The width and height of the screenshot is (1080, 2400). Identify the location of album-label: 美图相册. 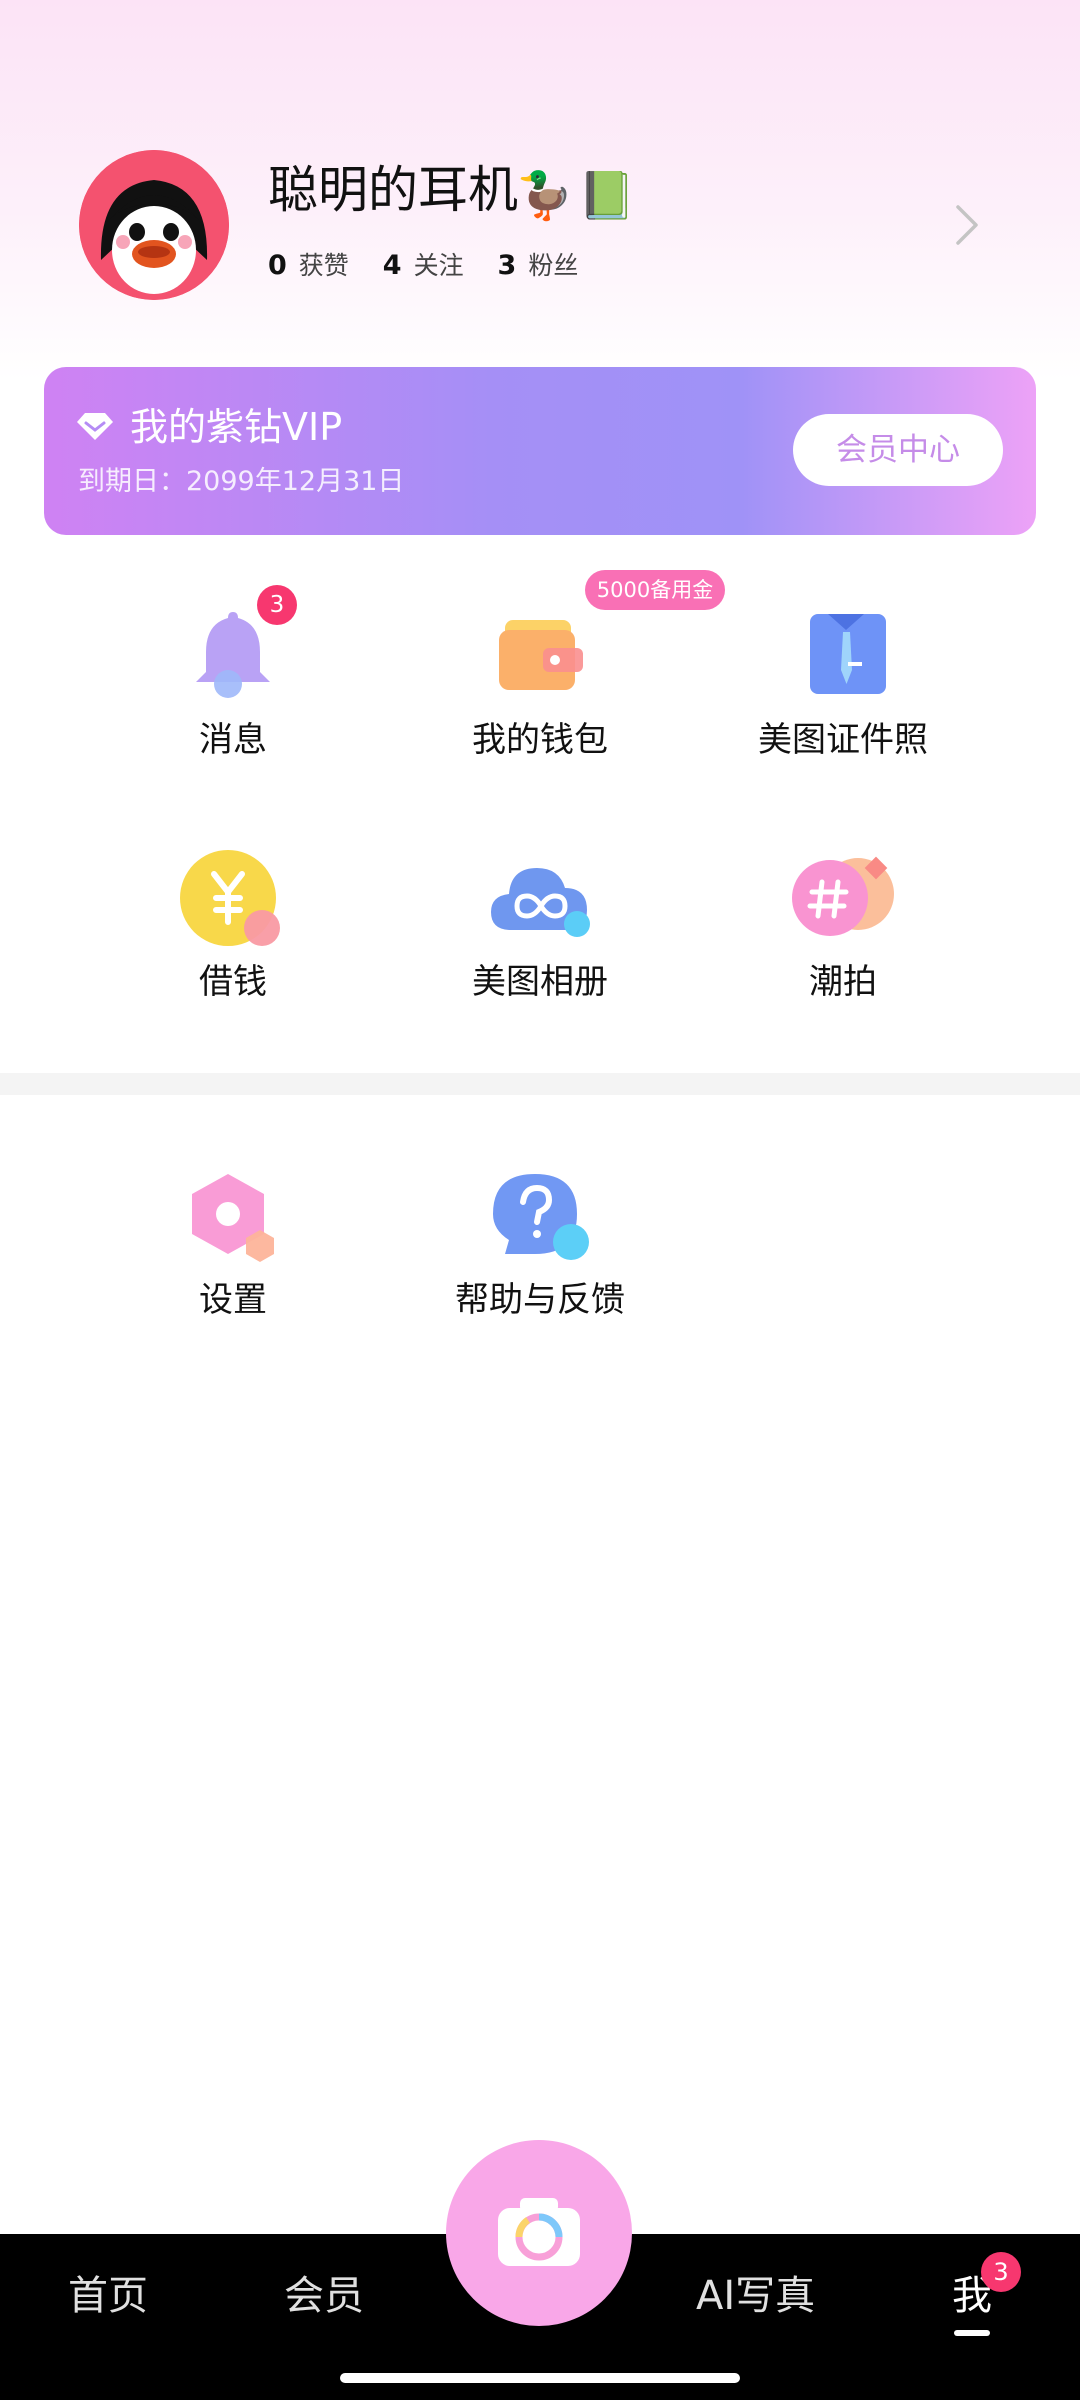
(540, 982).